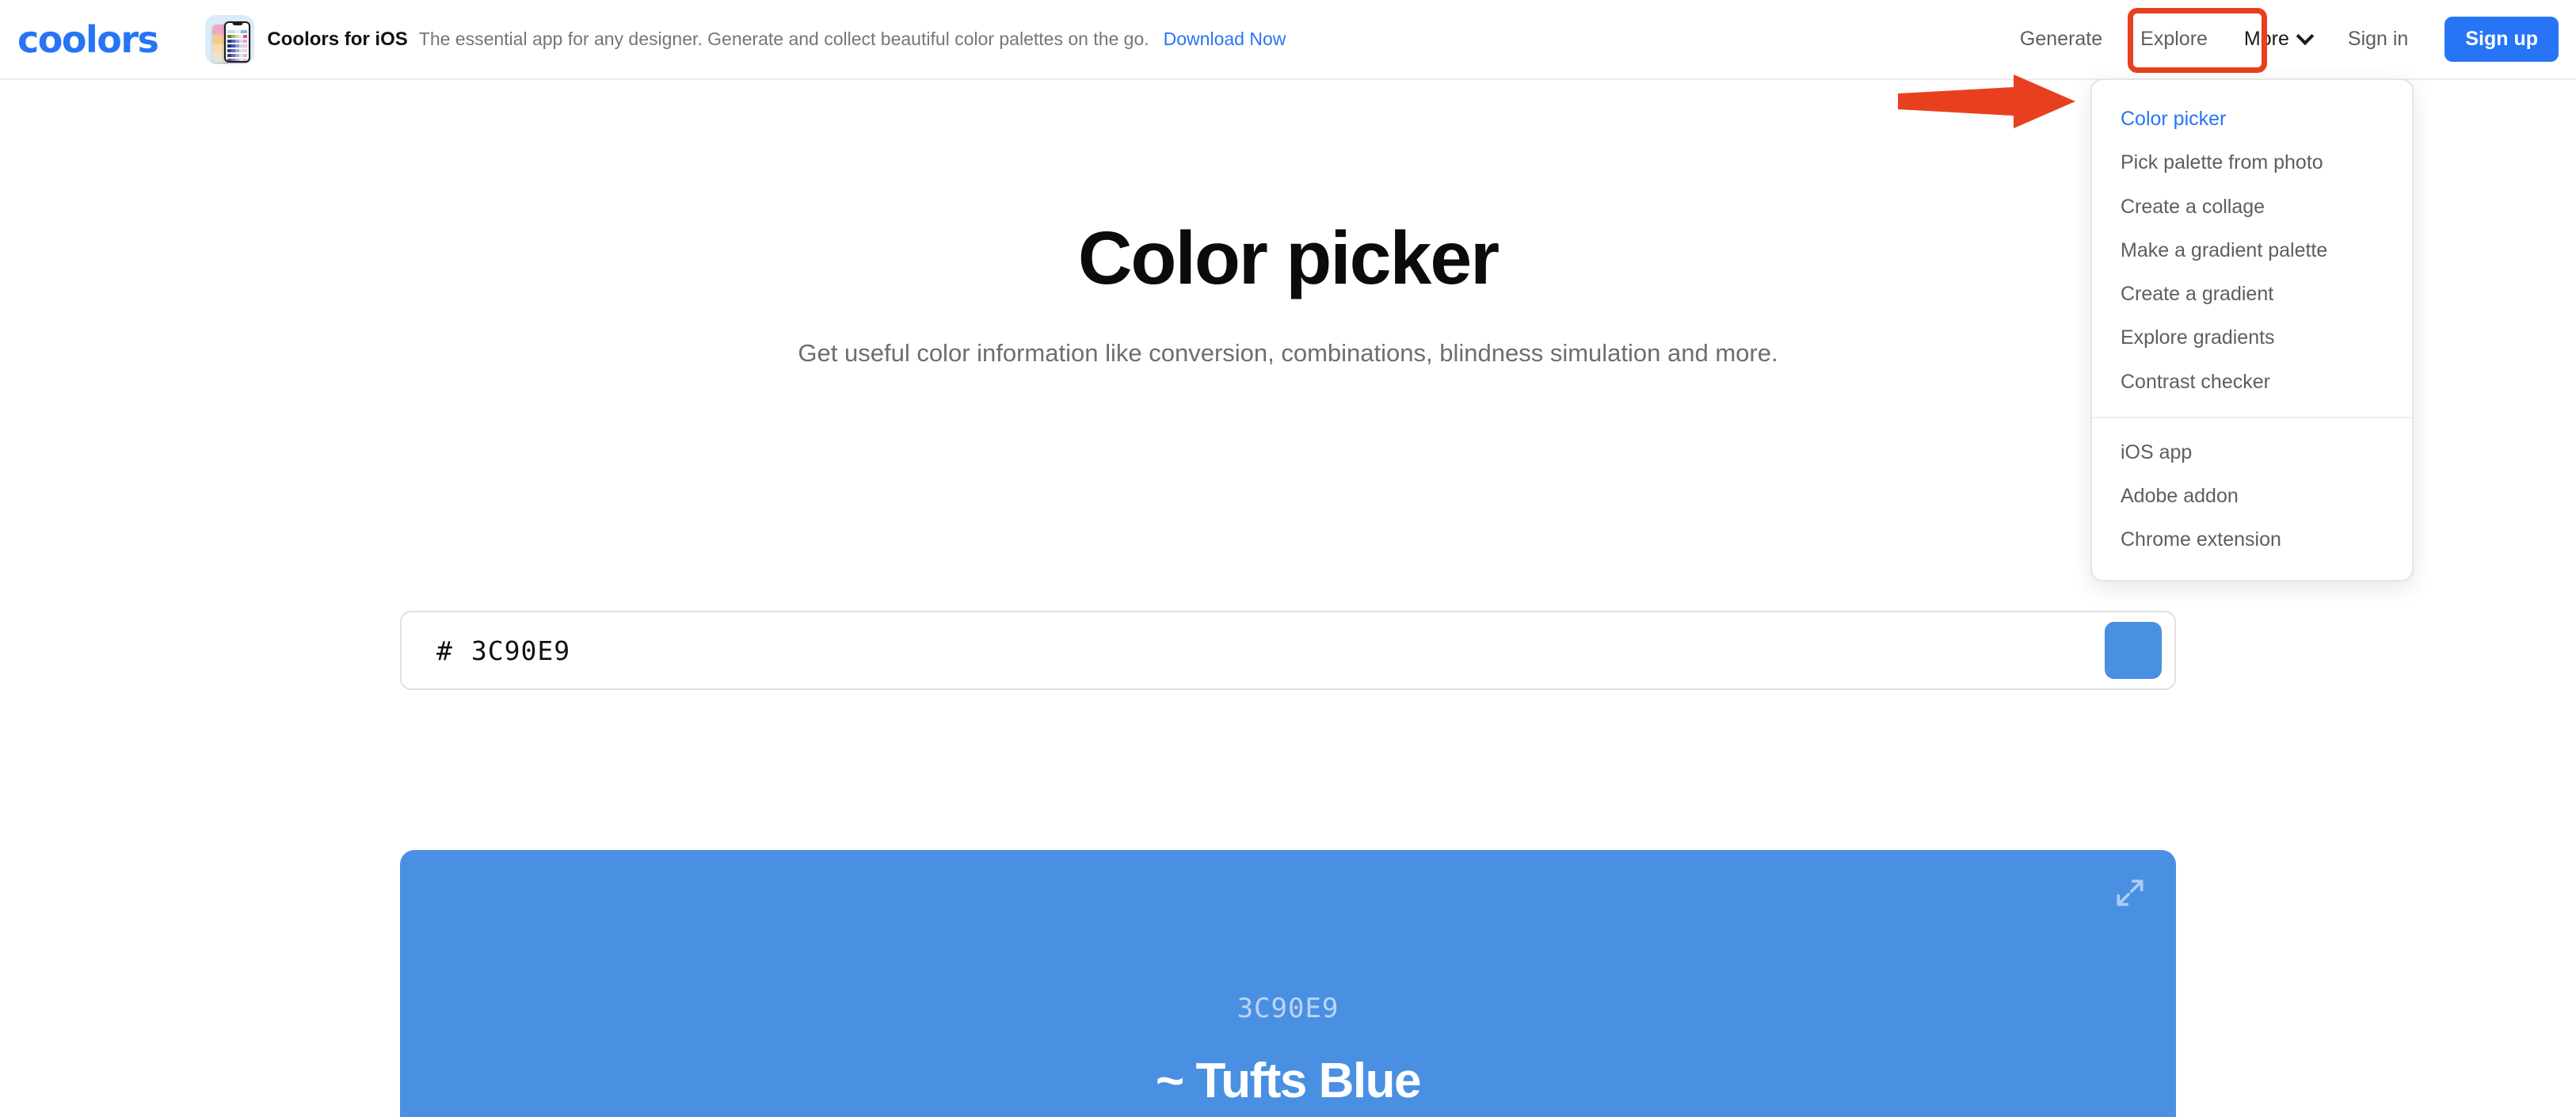 The width and height of the screenshot is (2576, 1117). I want to click on dropdown-item-pick-palette-from-photo: Pick palette from photo, so click(2252, 163).